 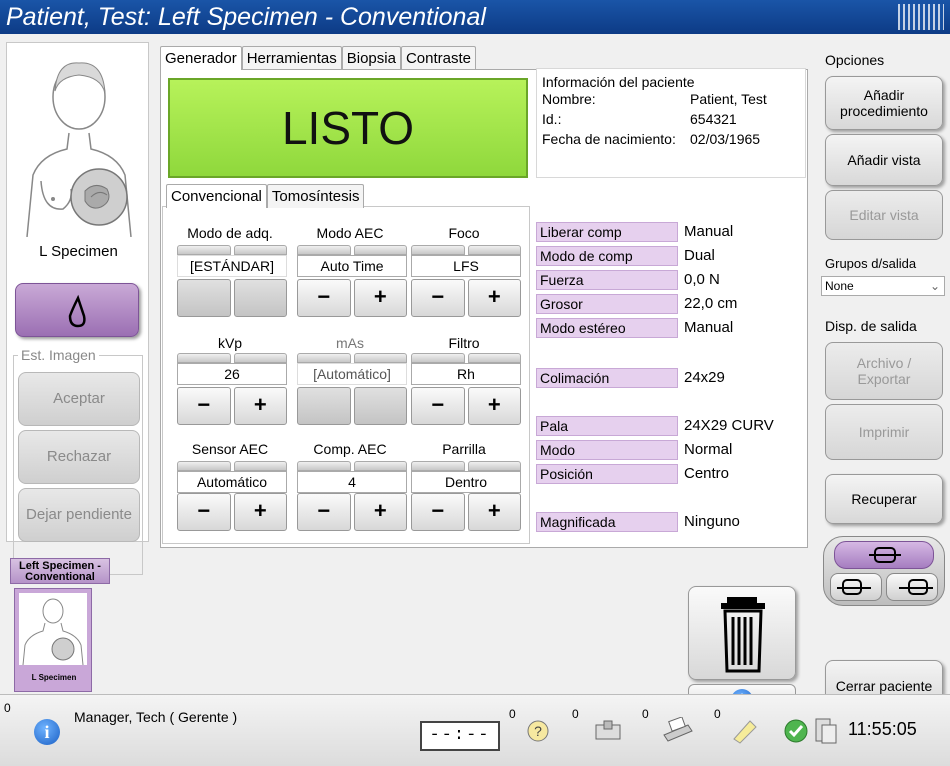 What do you see at coordinates (464, 343) in the screenshot?
I see `filter-title: Filtro` at bounding box center [464, 343].